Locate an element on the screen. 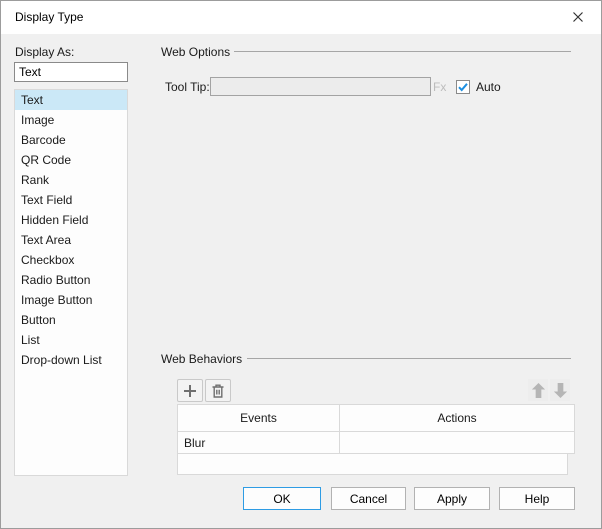 This screenshot has width=602, height=529. move-up-button is located at coordinates (538, 390).